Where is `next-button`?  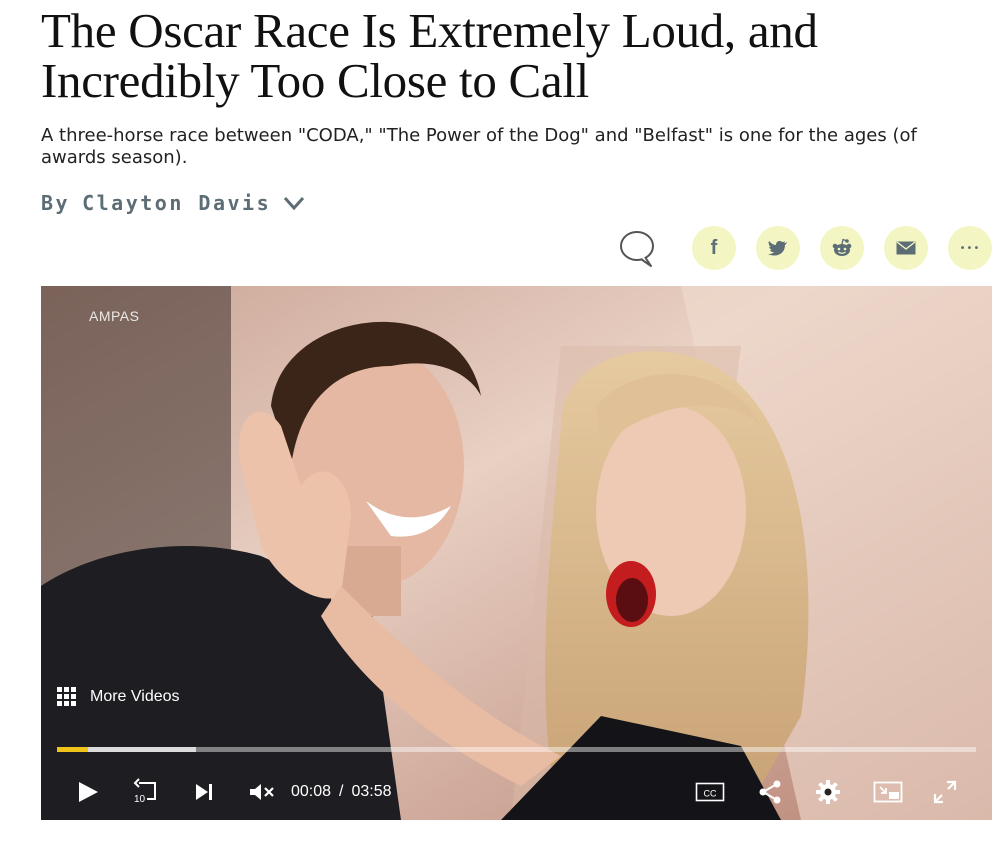 next-button is located at coordinates (204, 792).